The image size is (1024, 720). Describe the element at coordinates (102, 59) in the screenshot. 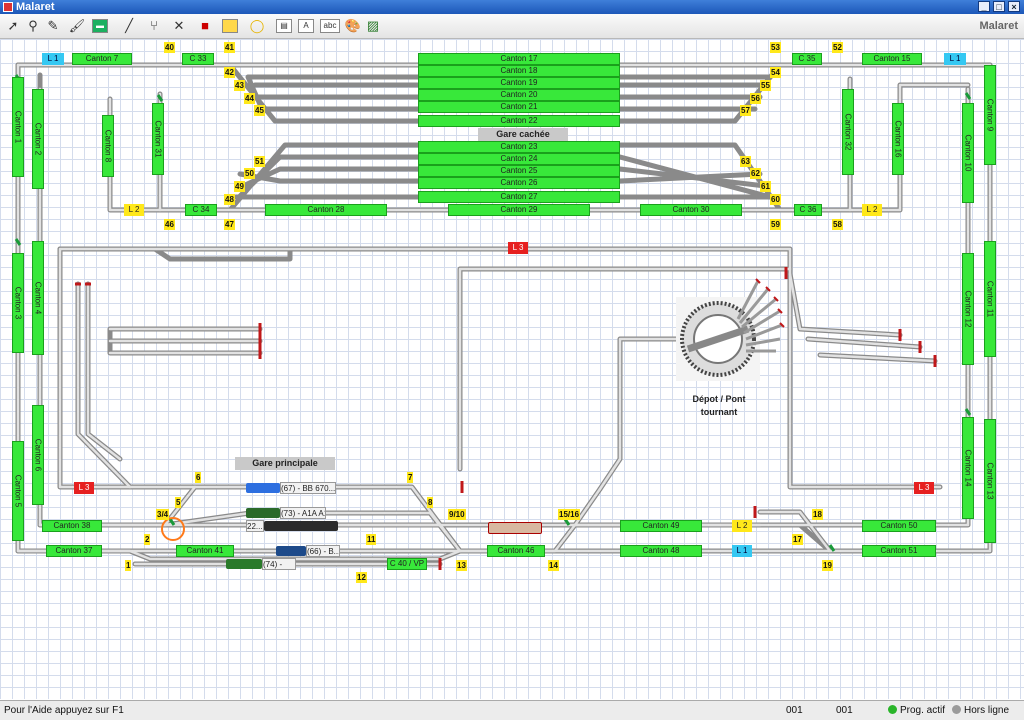

I see `canton-7: Canton 7` at that location.